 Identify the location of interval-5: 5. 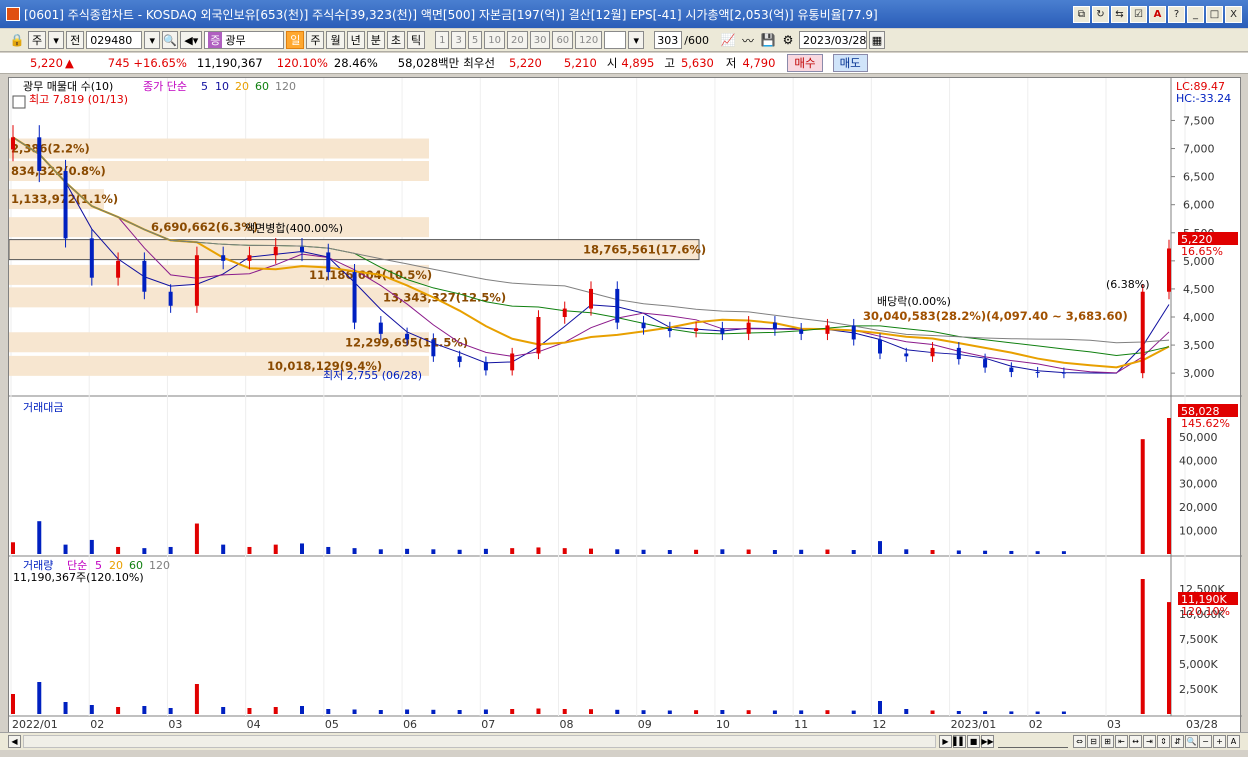
(475, 40).